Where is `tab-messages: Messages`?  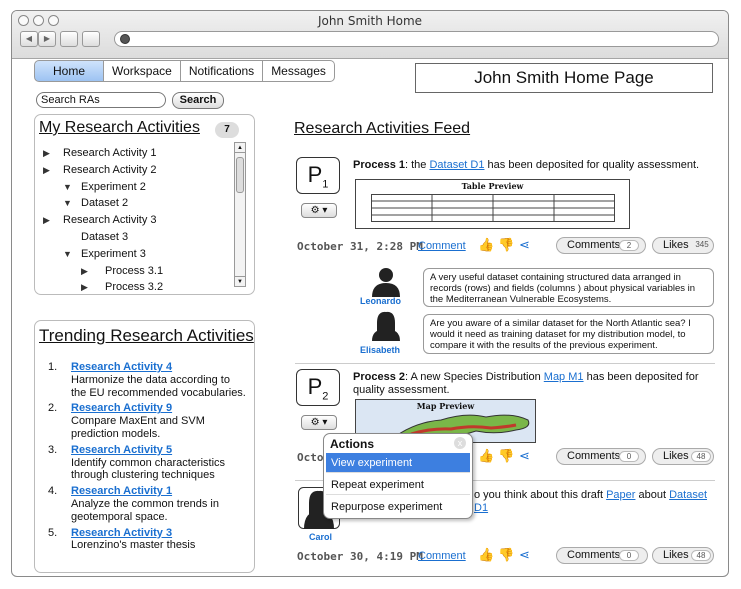
tab-messages: Messages is located at coordinates (299, 71).